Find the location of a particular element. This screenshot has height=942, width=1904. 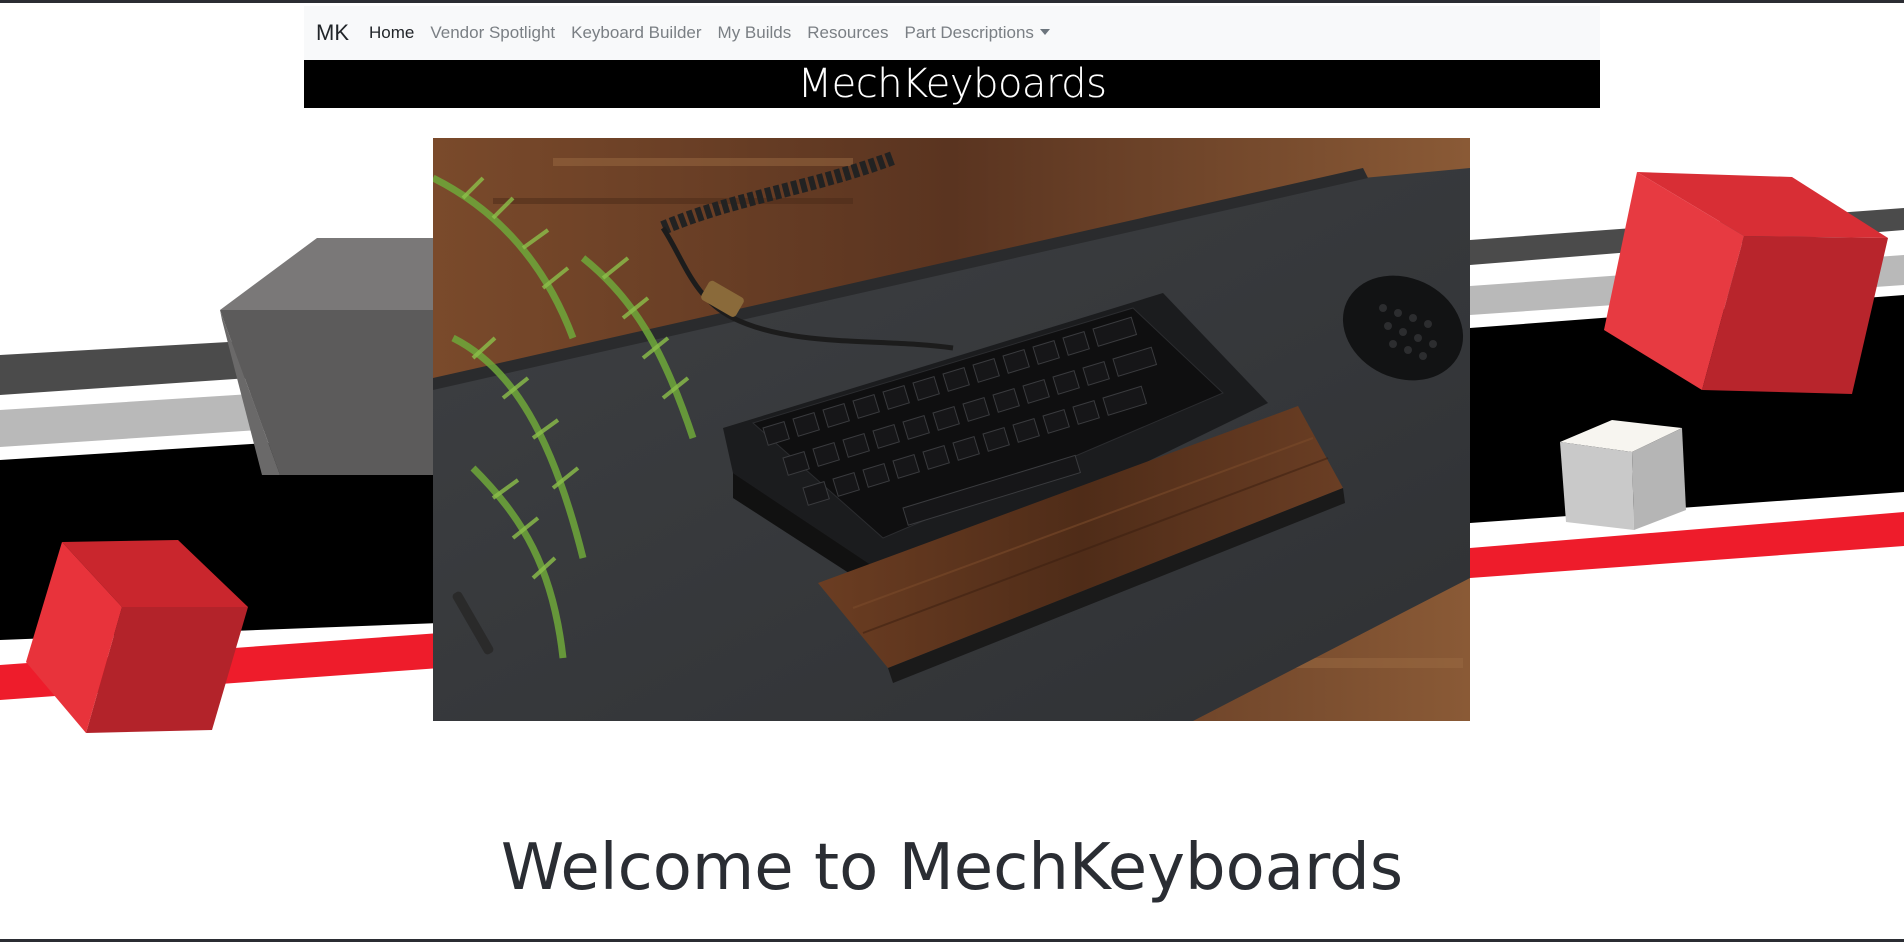

nav-my-builds: My Builds is located at coordinates (755, 33).